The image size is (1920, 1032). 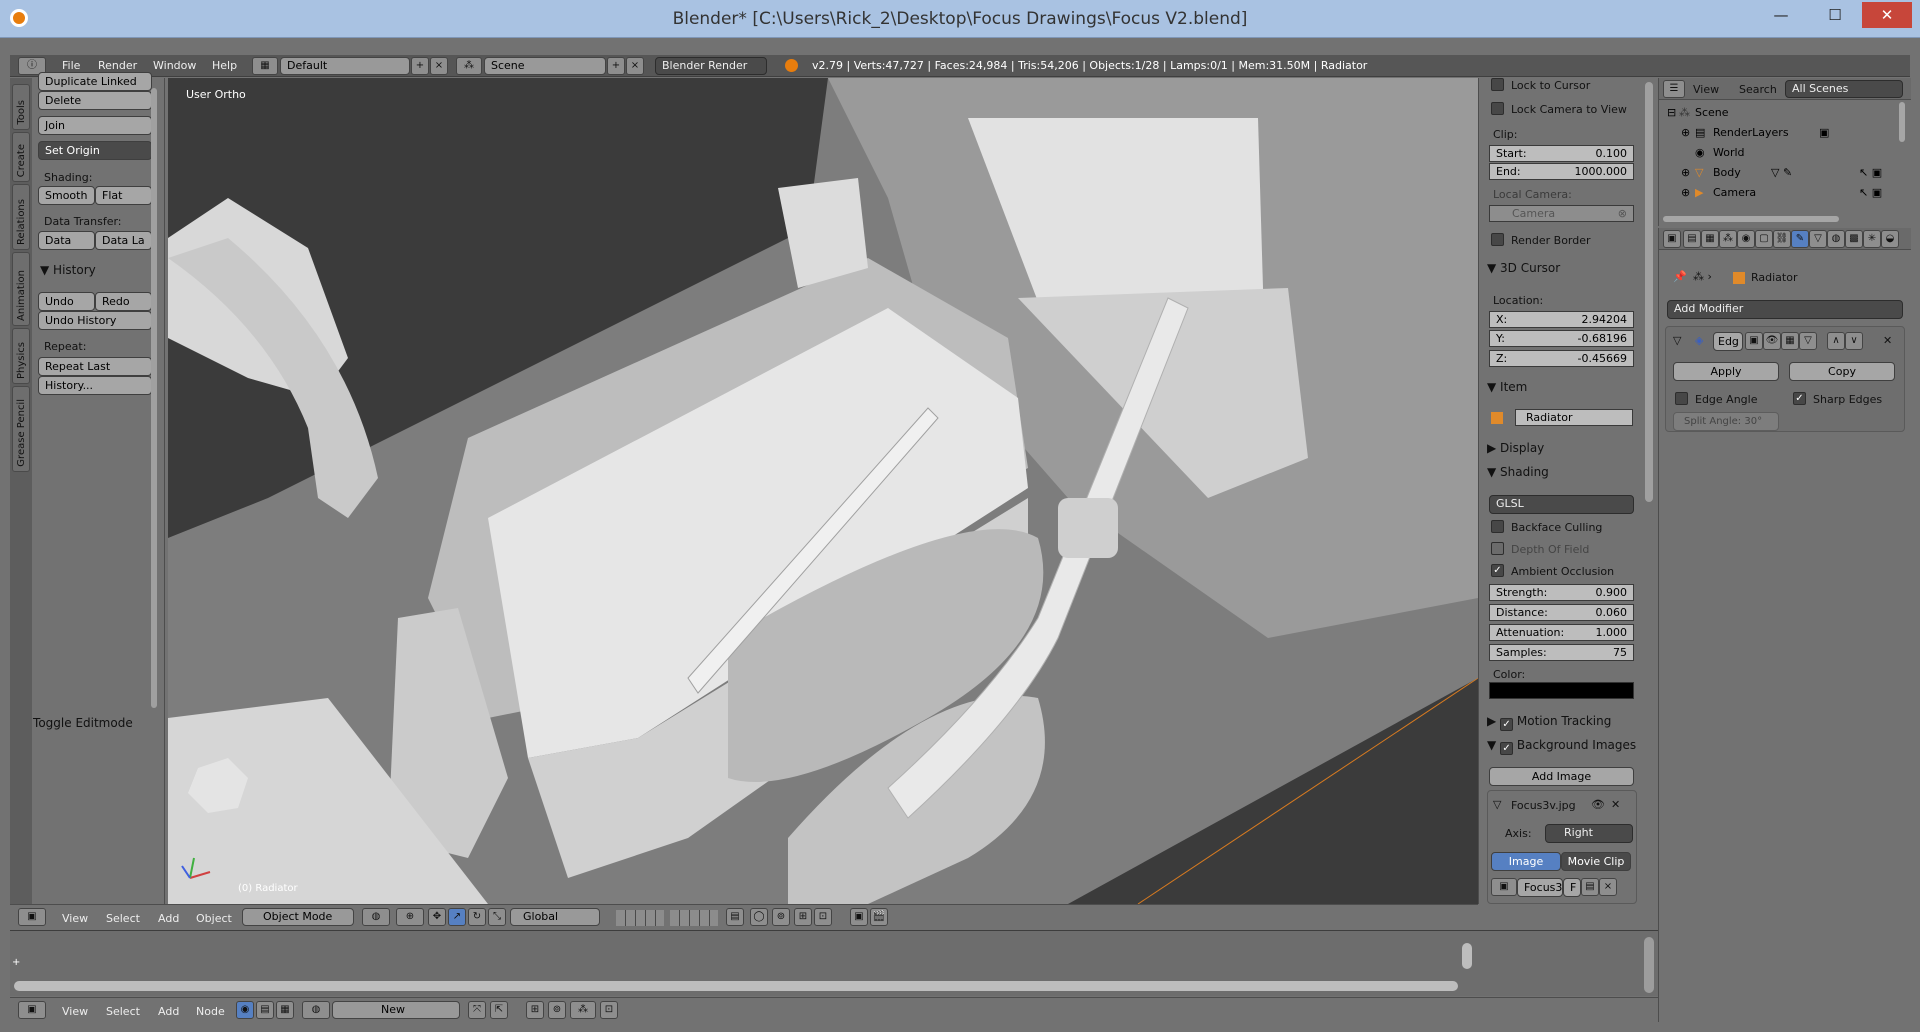 What do you see at coordinates (1887, 15) in the screenshot?
I see `close-button: ✕` at bounding box center [1887, 15].